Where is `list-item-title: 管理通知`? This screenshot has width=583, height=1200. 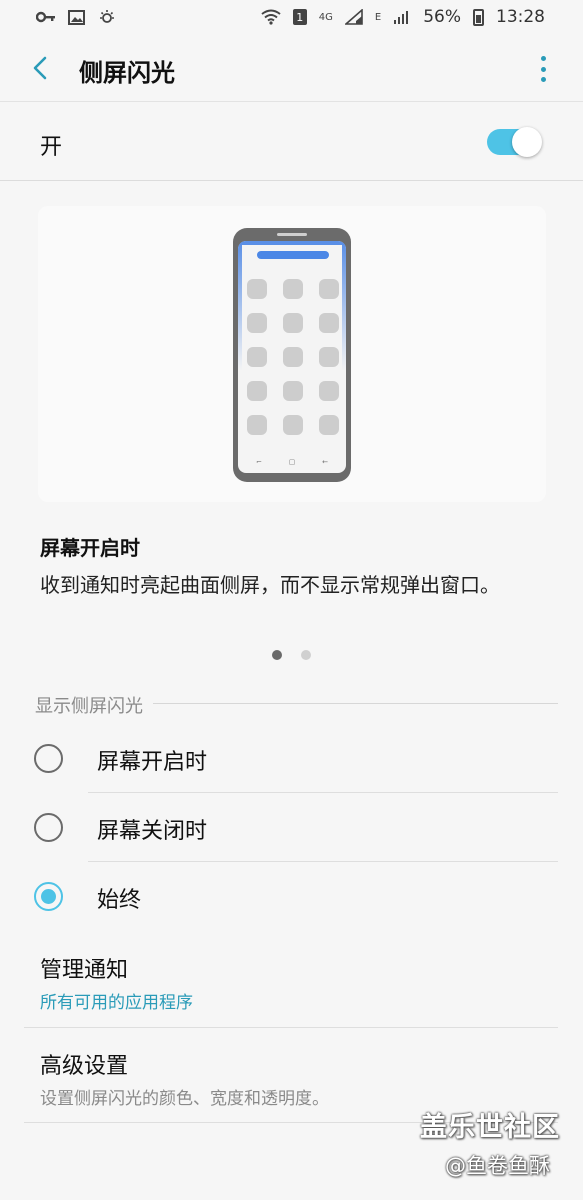
list-item-title: 管理通知 is located at coordinates (84, 970).